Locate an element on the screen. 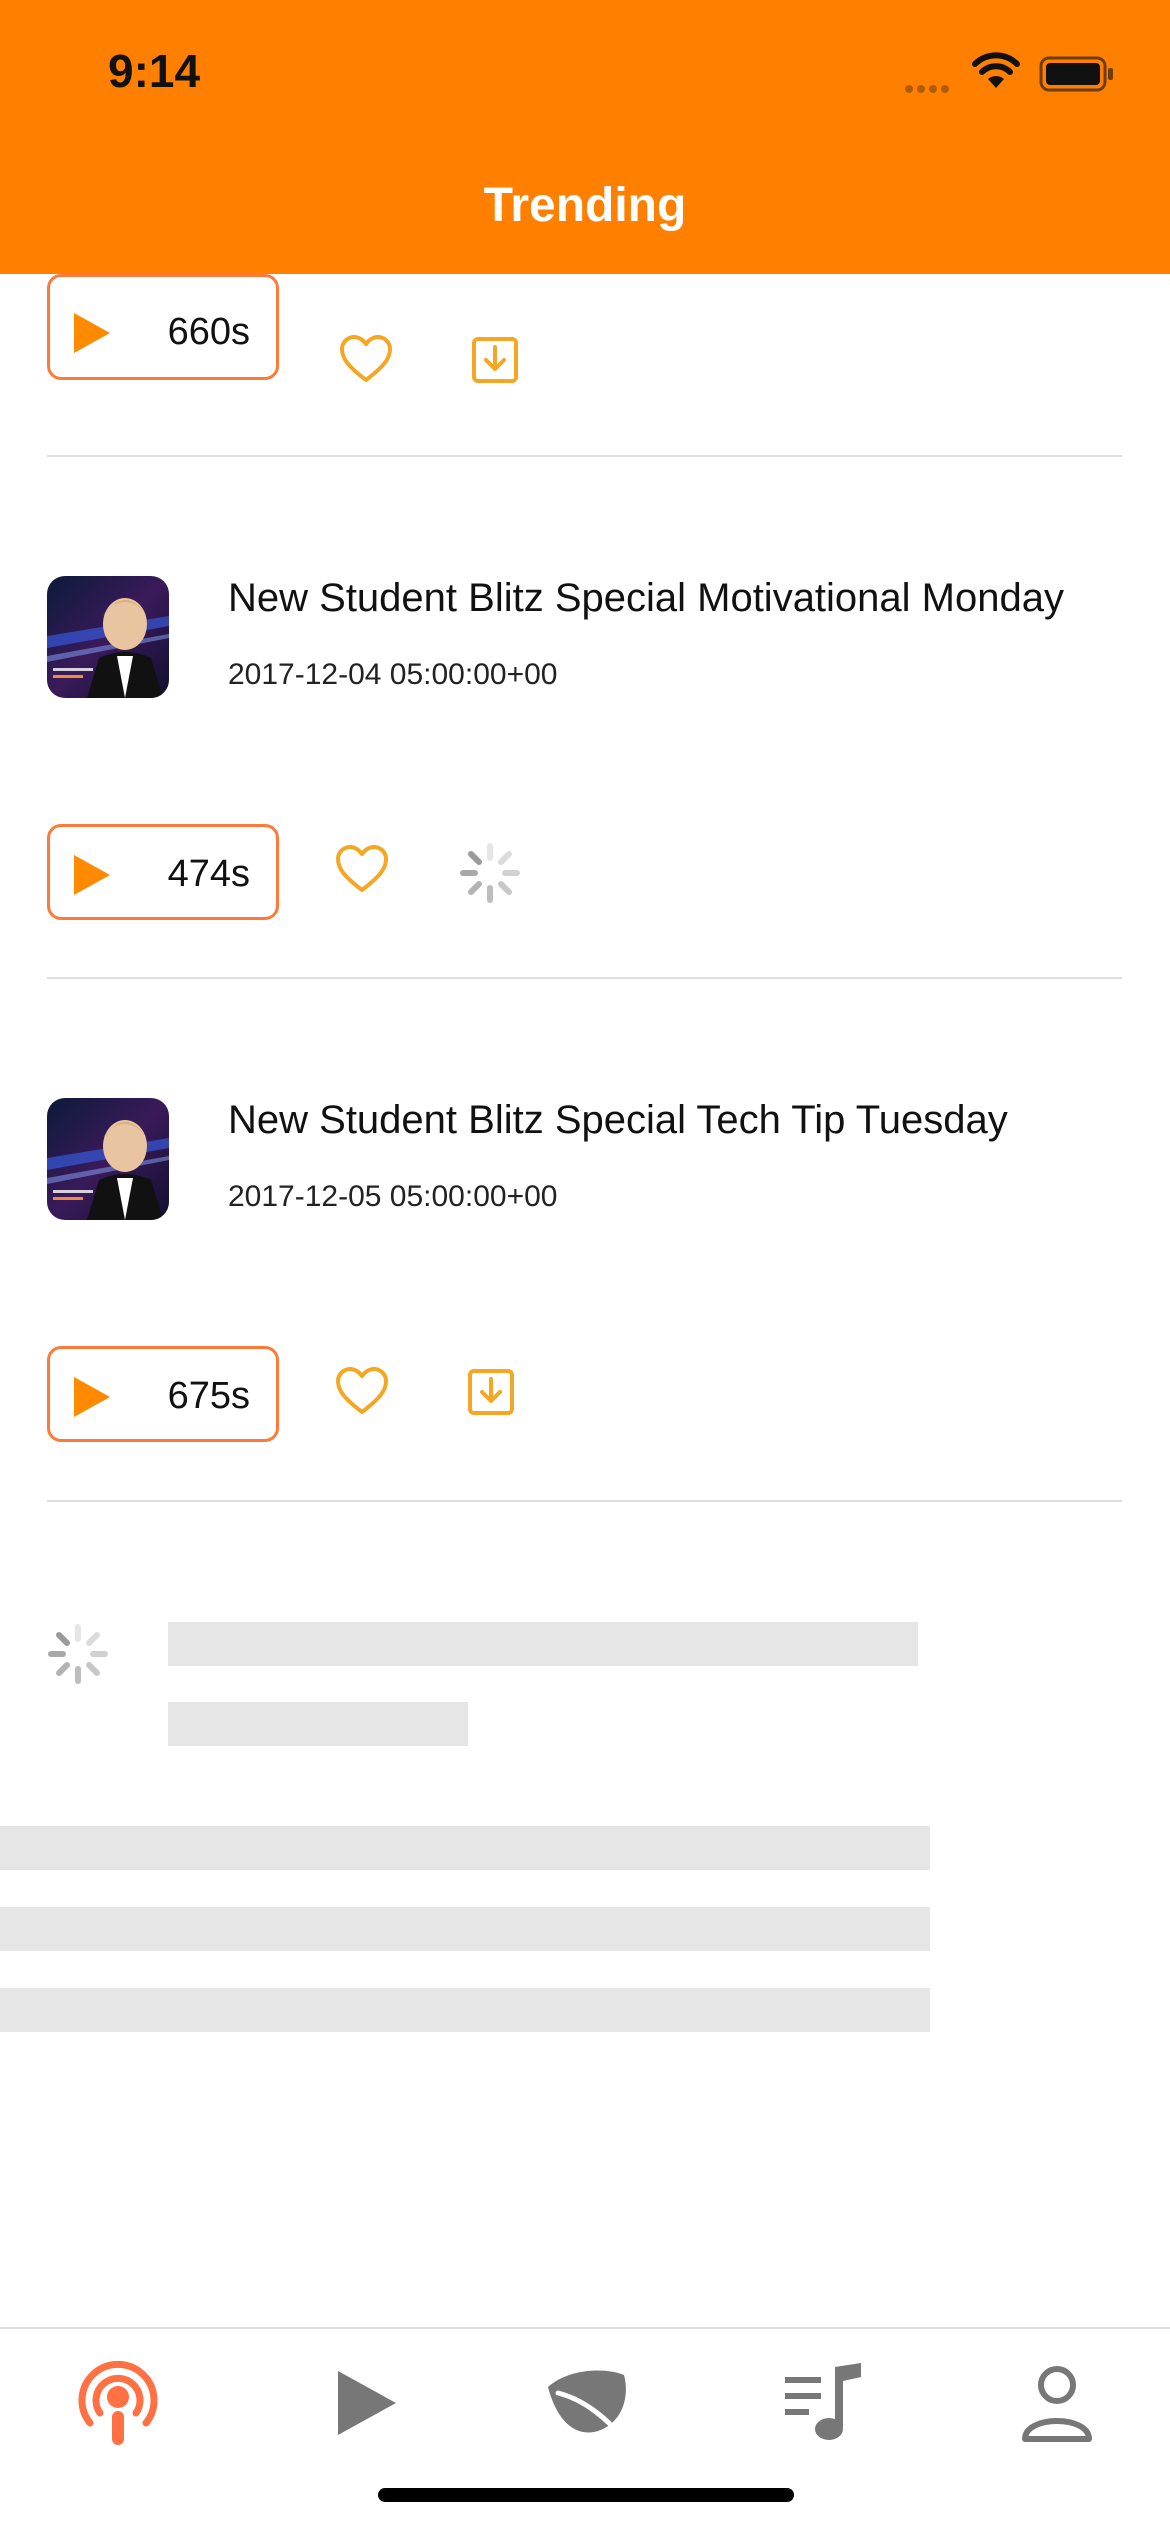 The height and width of the screenshot is (2534, 1170). play-button: 474s is located at coordinates (163, 872).